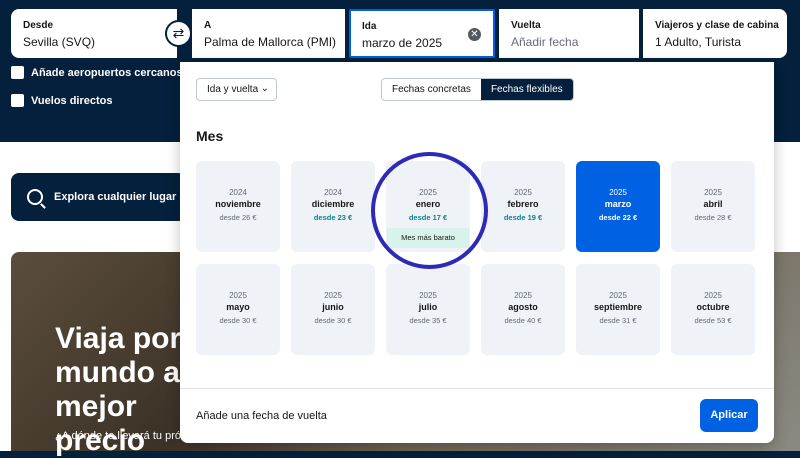 Image resolution: width=800 pixels, height=458 pixels. I want to click on apply-button: Aplicar, so click(729, 415).